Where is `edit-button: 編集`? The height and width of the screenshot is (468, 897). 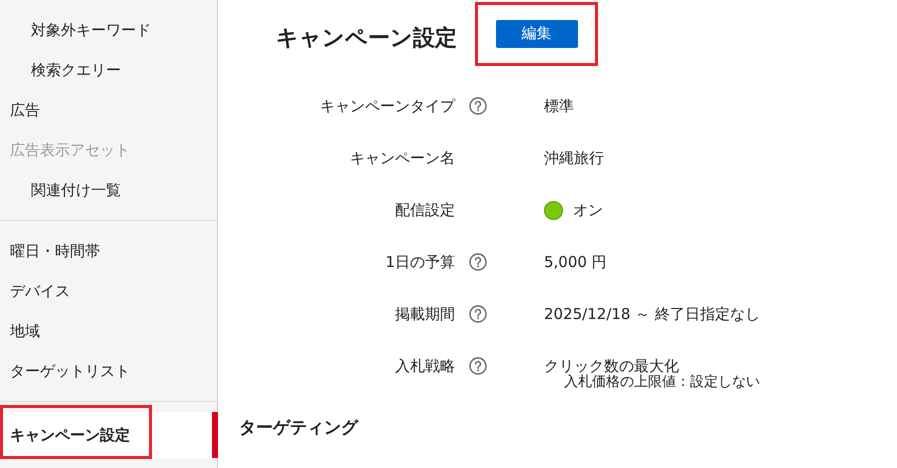
edit-button: 編集 is located at coordinates (537, 34).